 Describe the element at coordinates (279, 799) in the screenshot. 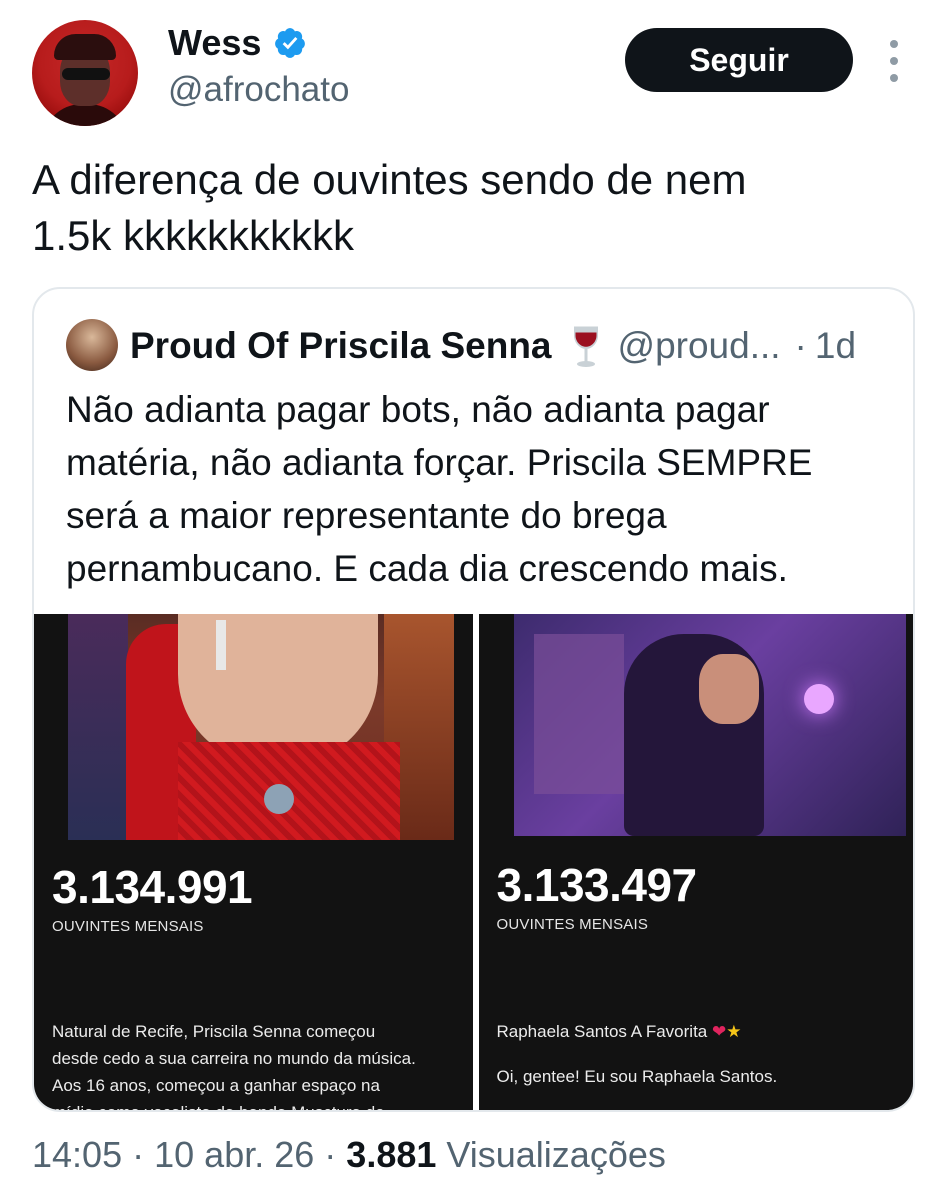

I see `photo-microphone` at that location.